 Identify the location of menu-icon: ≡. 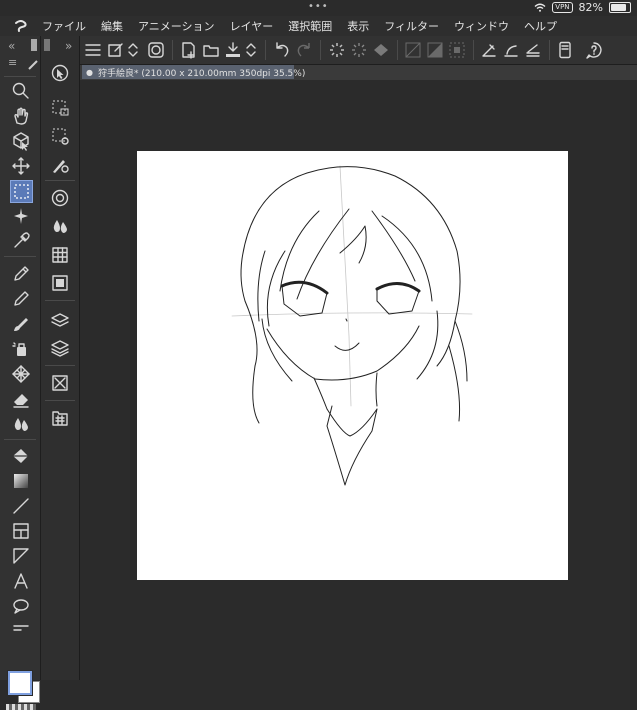
(12, 62).